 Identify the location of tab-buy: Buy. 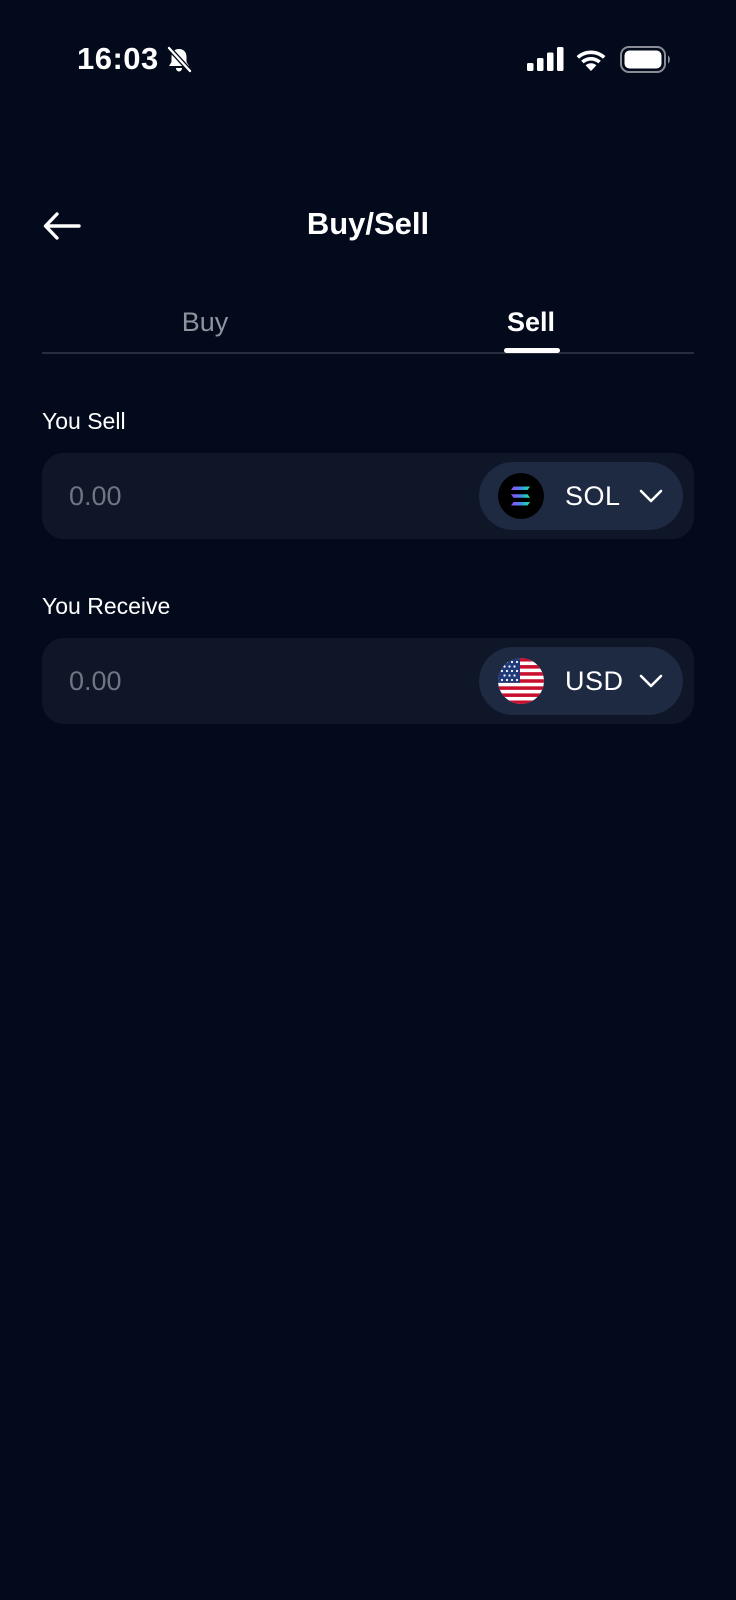
(205, 321).